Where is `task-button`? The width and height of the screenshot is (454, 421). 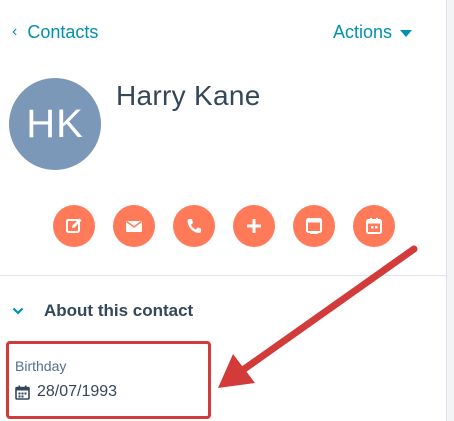
task-button is located at coordinates (314, 226).